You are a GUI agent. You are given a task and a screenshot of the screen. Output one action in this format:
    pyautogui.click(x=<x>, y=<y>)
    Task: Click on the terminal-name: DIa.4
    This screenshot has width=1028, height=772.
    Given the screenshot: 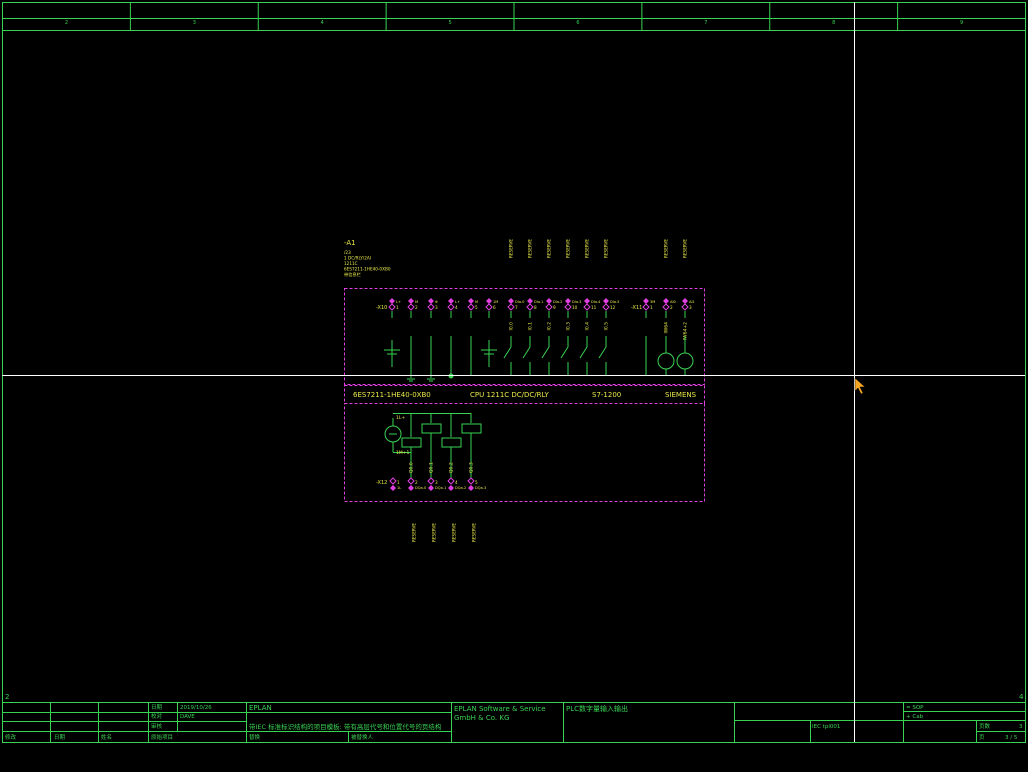 What is the action you would take?
    pyautogui.click(x=596, y=302)
    